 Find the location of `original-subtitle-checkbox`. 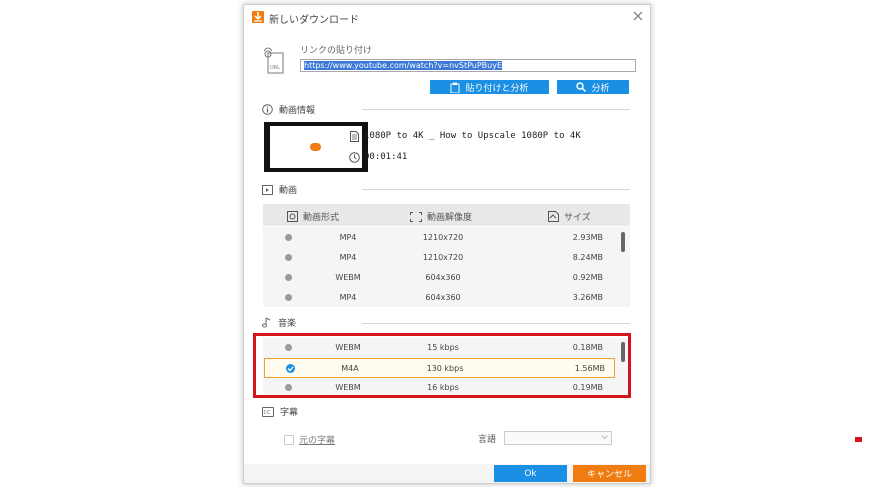

original-subtitle-checkbox is located at coordinates (289, 439).